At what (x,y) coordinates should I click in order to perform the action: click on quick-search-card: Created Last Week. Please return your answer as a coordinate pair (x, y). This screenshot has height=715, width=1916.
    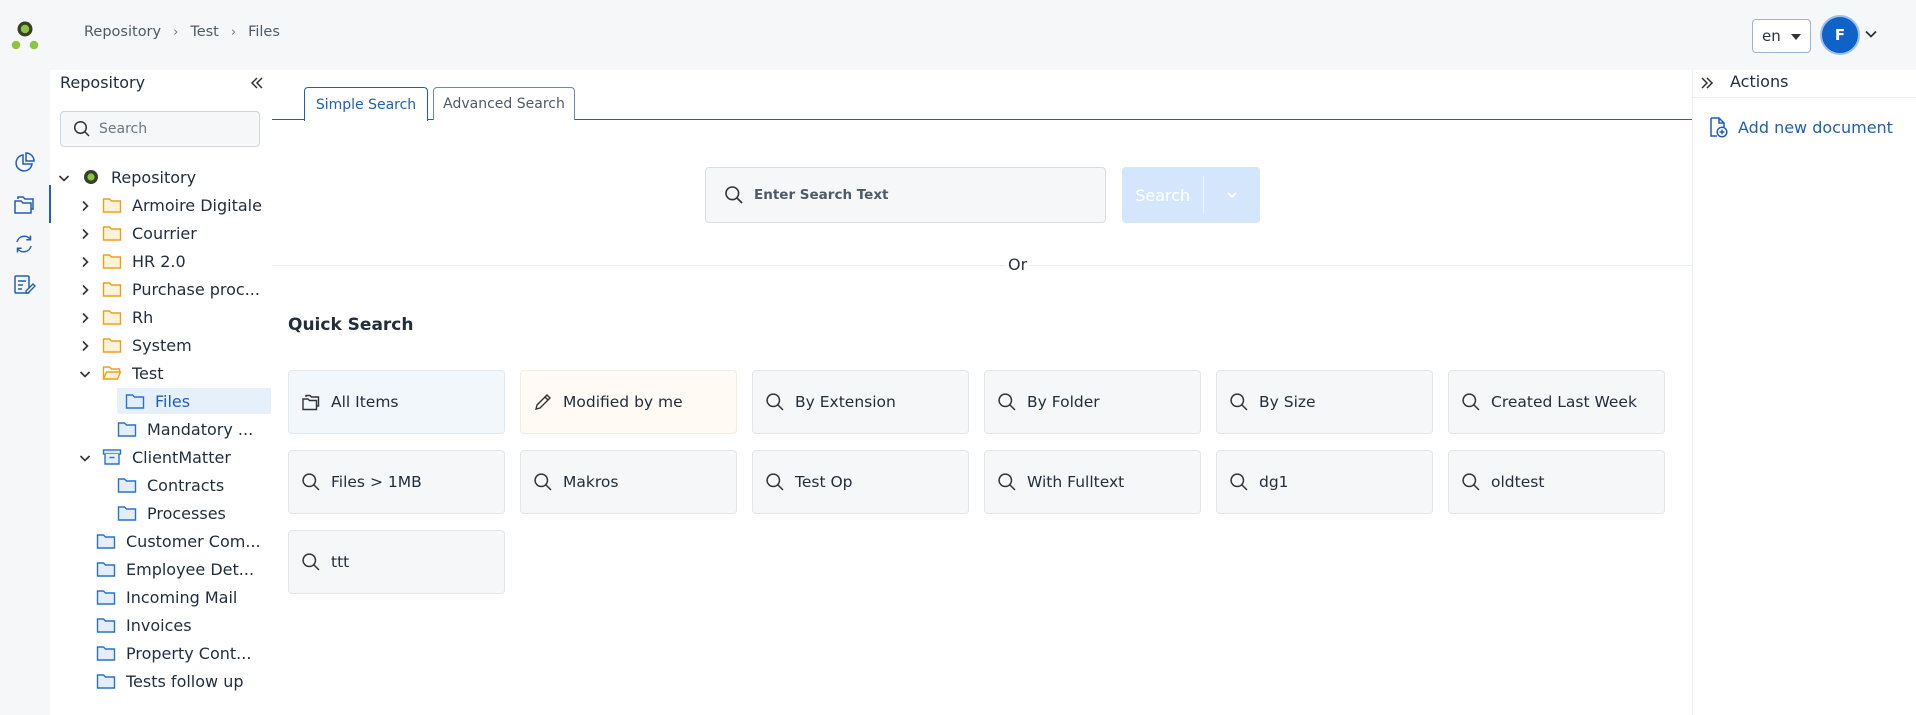
    Looking at the image, I should click on (1556, 402).